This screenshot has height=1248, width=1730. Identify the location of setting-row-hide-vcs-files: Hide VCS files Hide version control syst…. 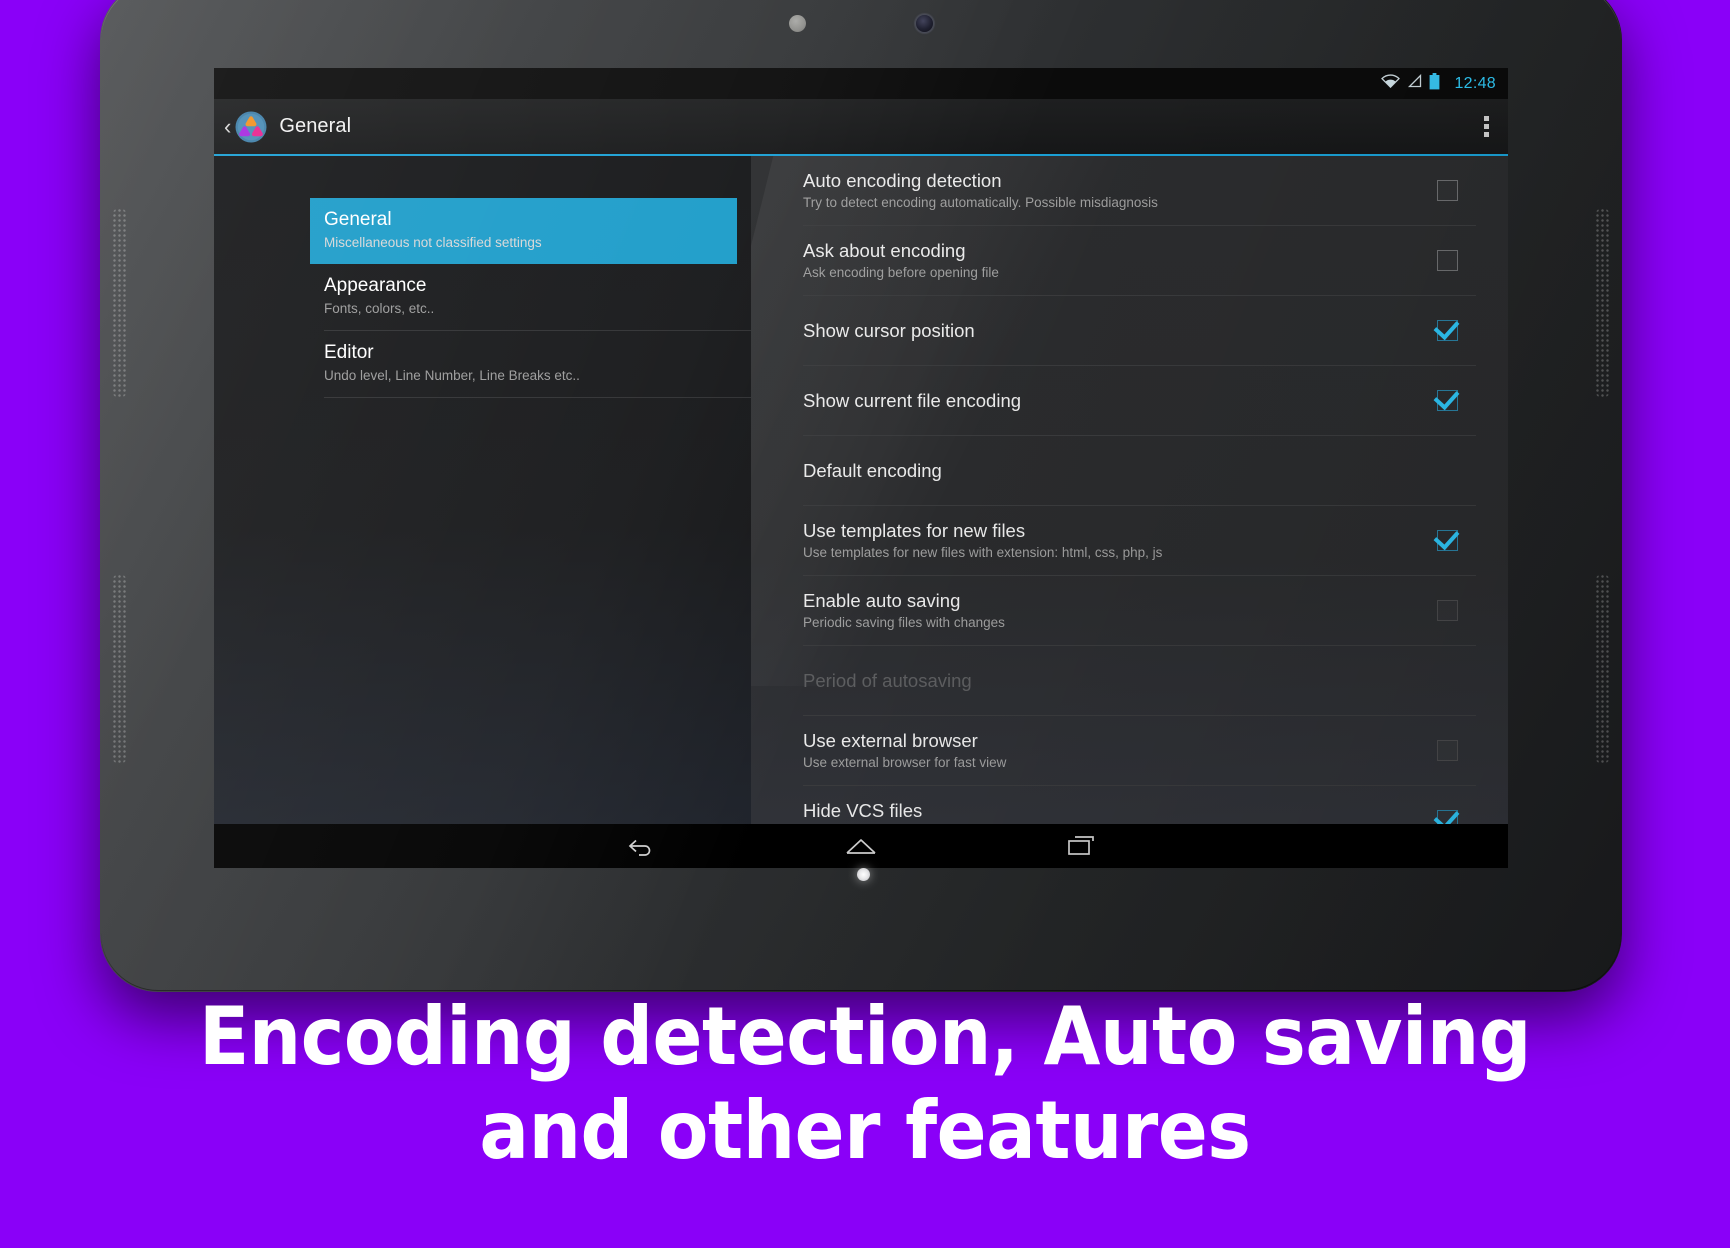
(1139, 805).